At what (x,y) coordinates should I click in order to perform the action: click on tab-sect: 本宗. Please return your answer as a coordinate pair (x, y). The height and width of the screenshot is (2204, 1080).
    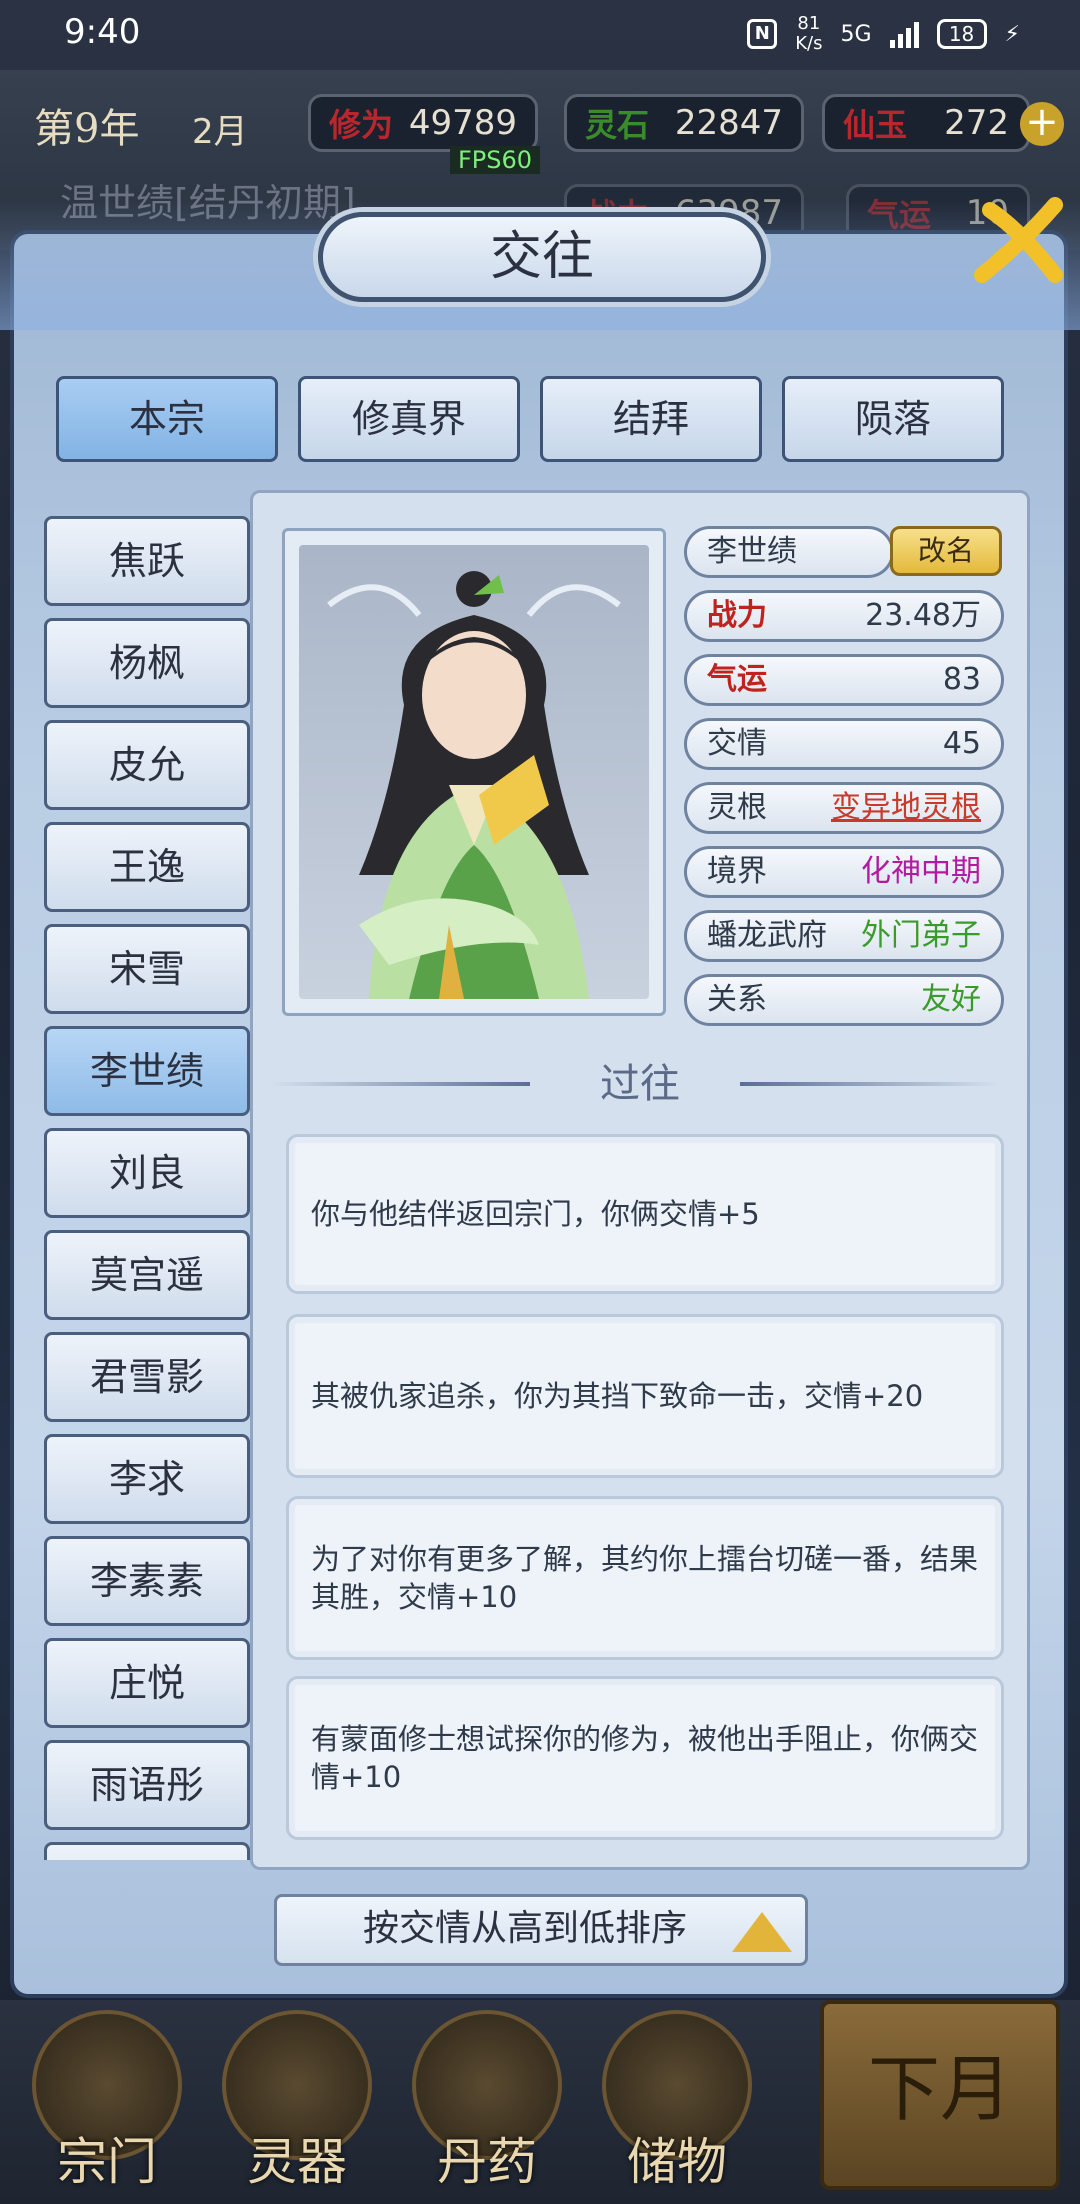
    Looking at the image, I should click on (167, 419).